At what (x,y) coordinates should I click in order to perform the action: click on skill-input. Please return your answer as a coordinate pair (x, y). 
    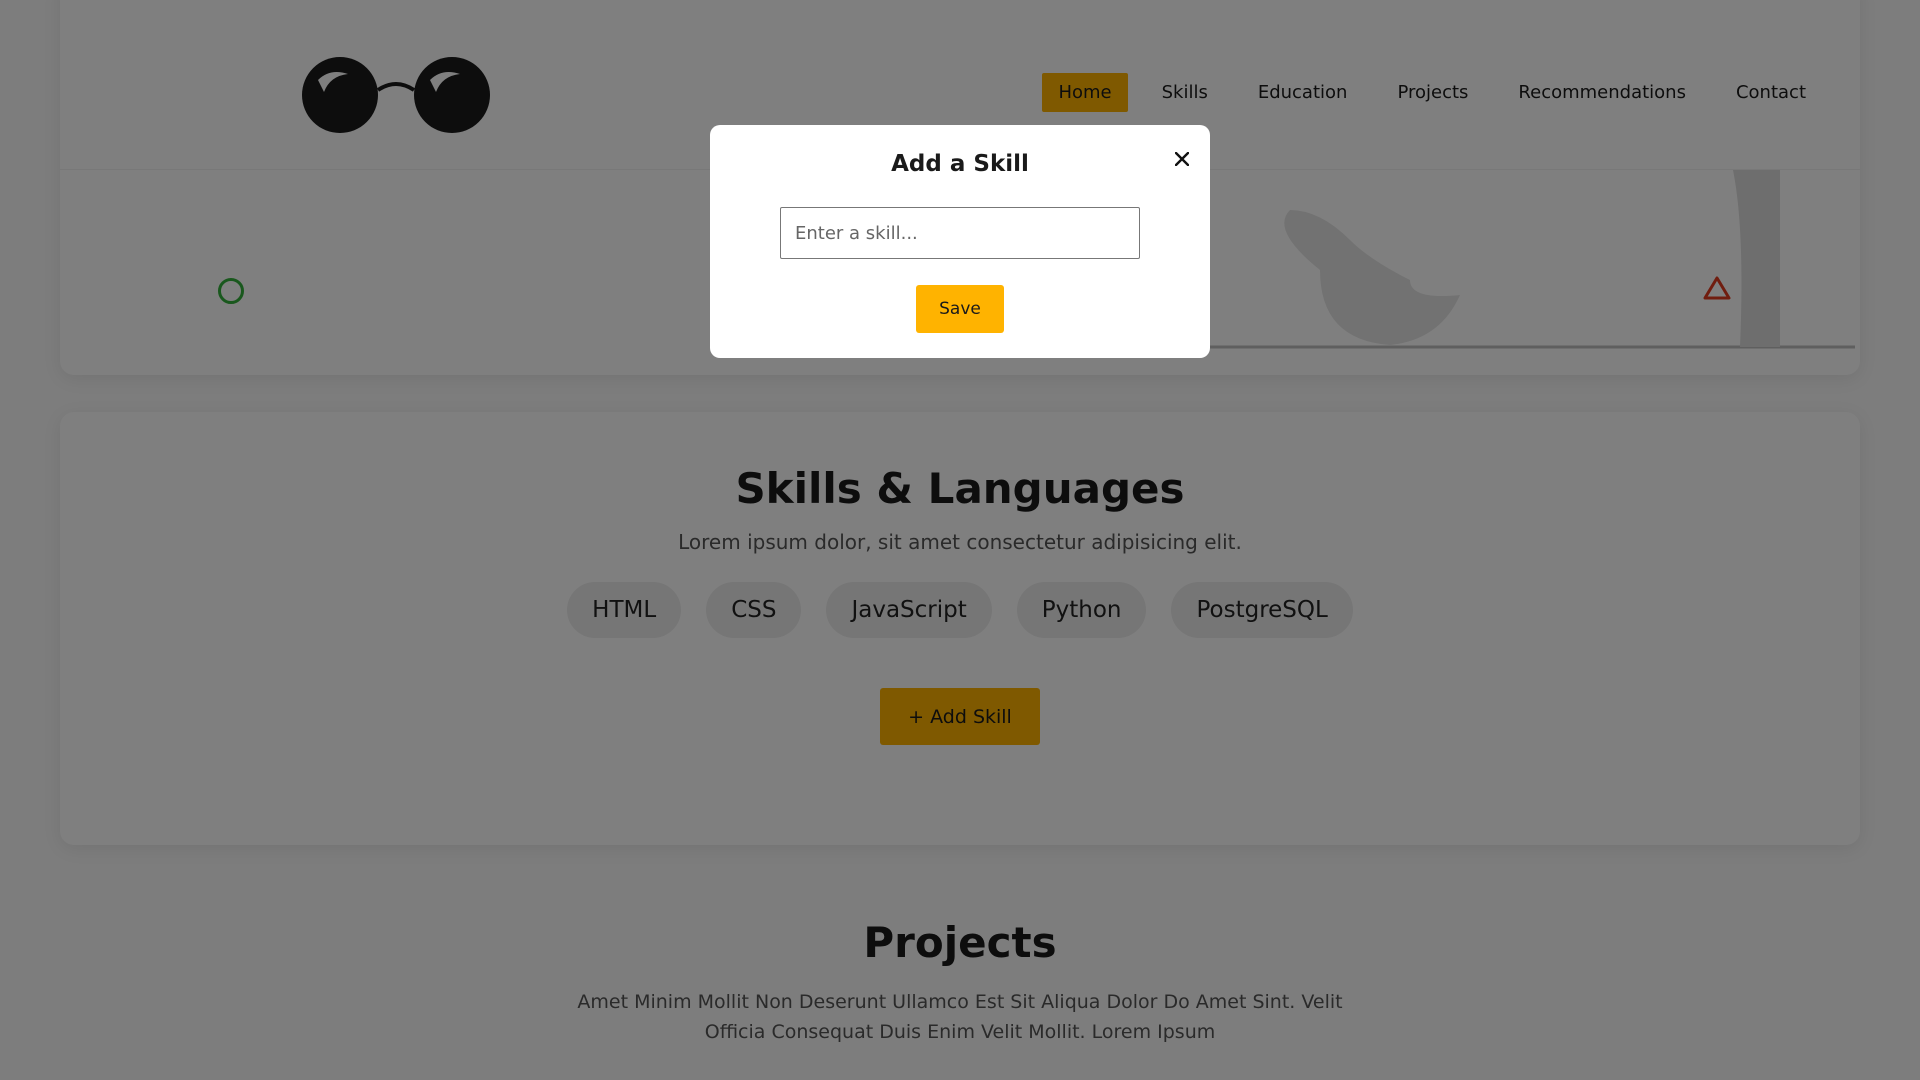
    Looking at the image, I should click on (960, 233).